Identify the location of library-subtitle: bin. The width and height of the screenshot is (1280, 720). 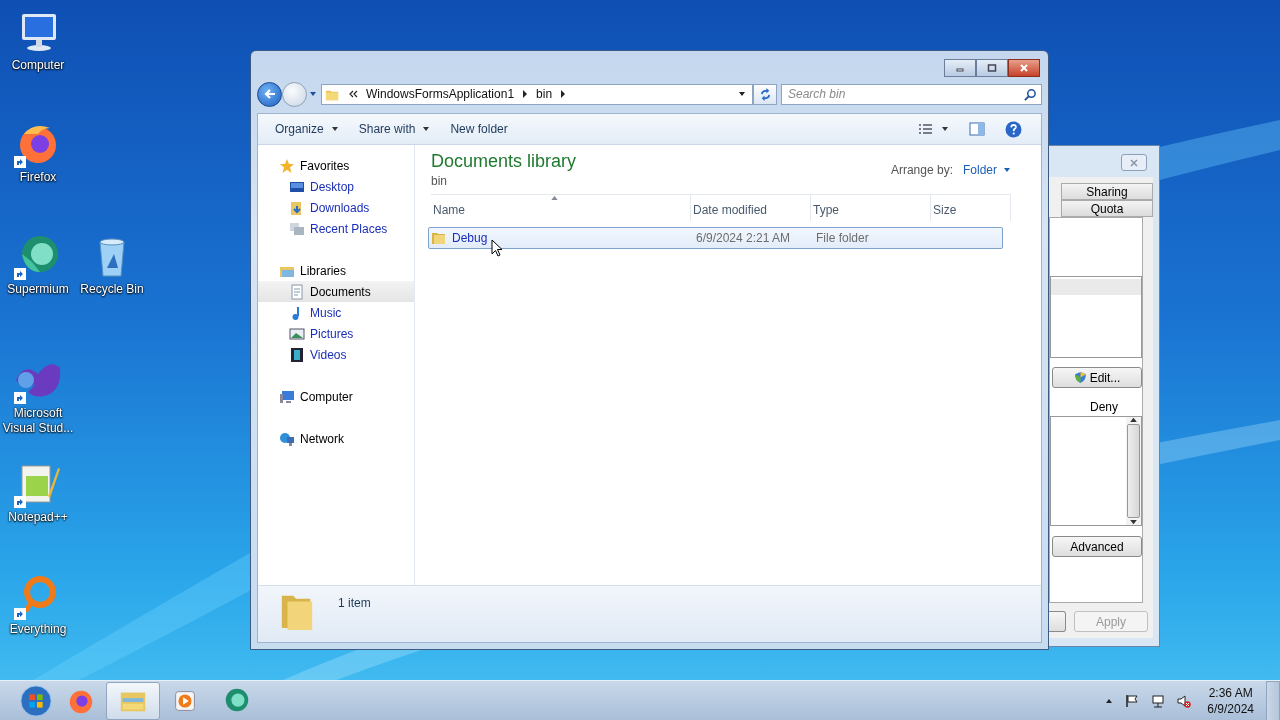
(439, 181).